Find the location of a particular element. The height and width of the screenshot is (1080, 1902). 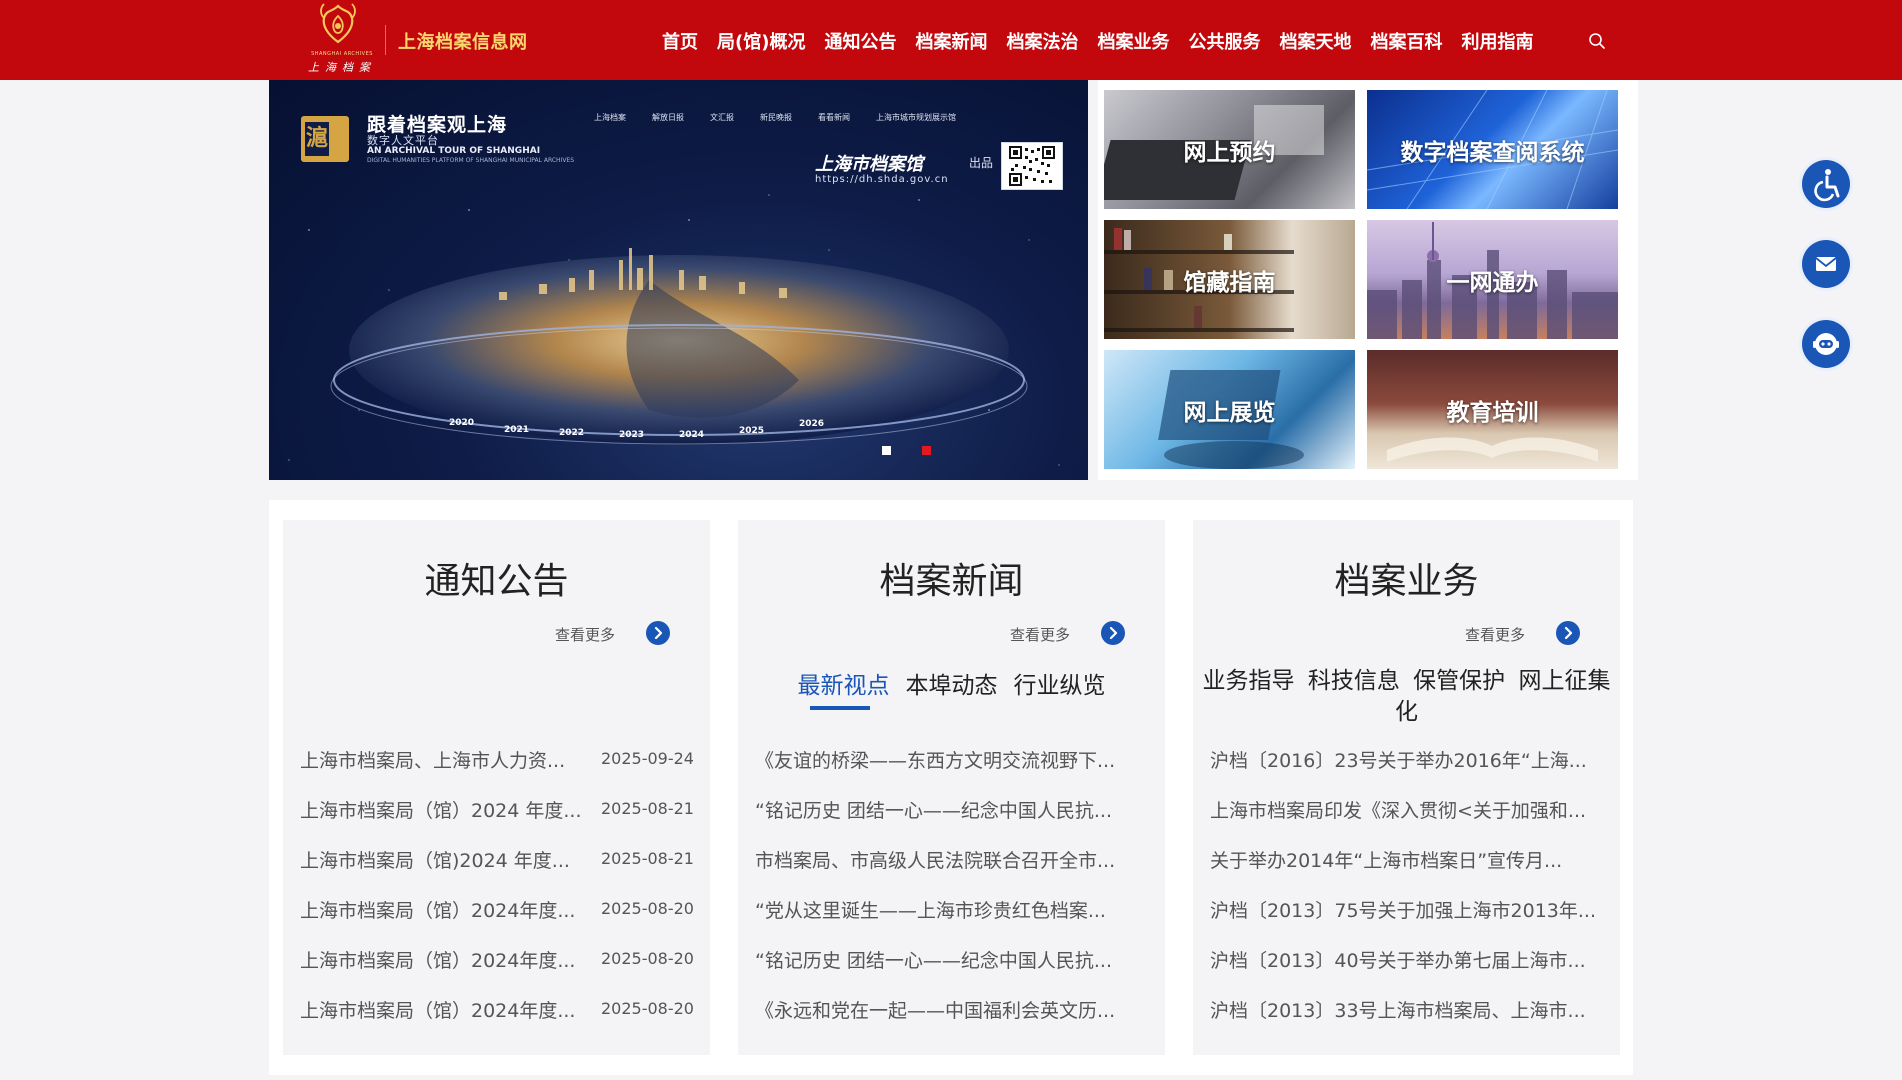

accessibility-button is located at coordinates (1826, 184).